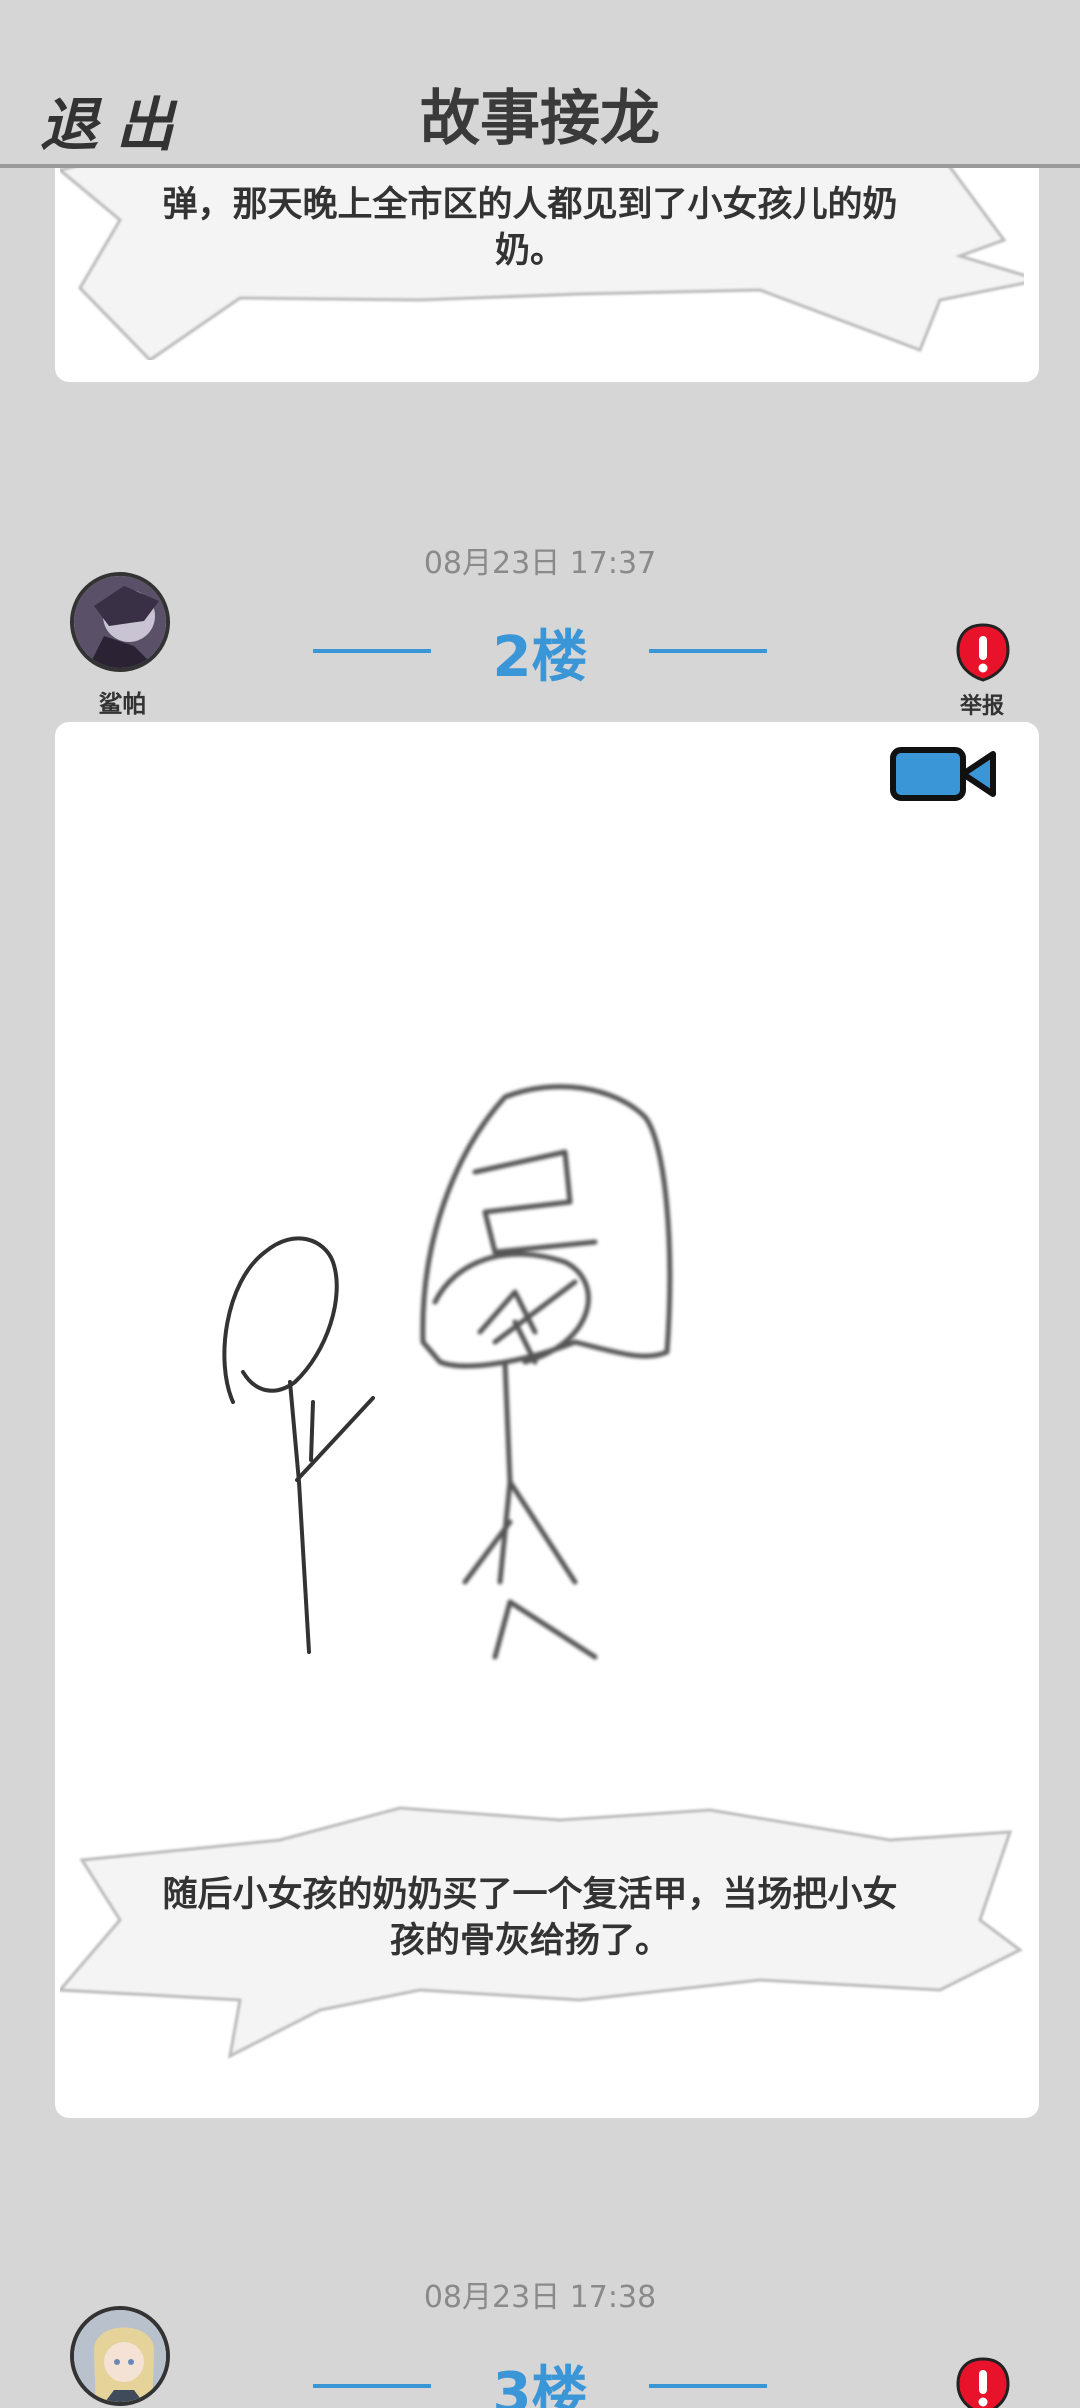  What do you see at coordinates (540, 2297) in the screenshot?
I see `post-time-3: 08月23日 17:38` at bounding box center [540, 2297].